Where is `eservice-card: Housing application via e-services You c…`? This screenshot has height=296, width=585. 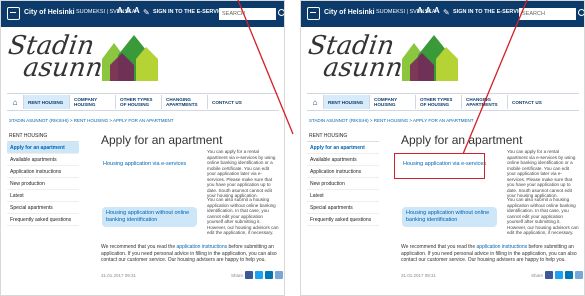
eservice-card: Housing application via e-services You c… is located at coordinates (189, 172).